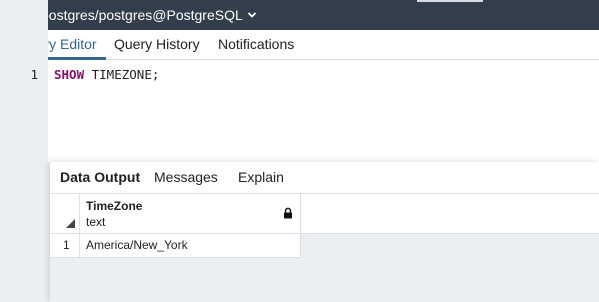  I want to click on line-gutter-overlay: 1, so click(24, 181).